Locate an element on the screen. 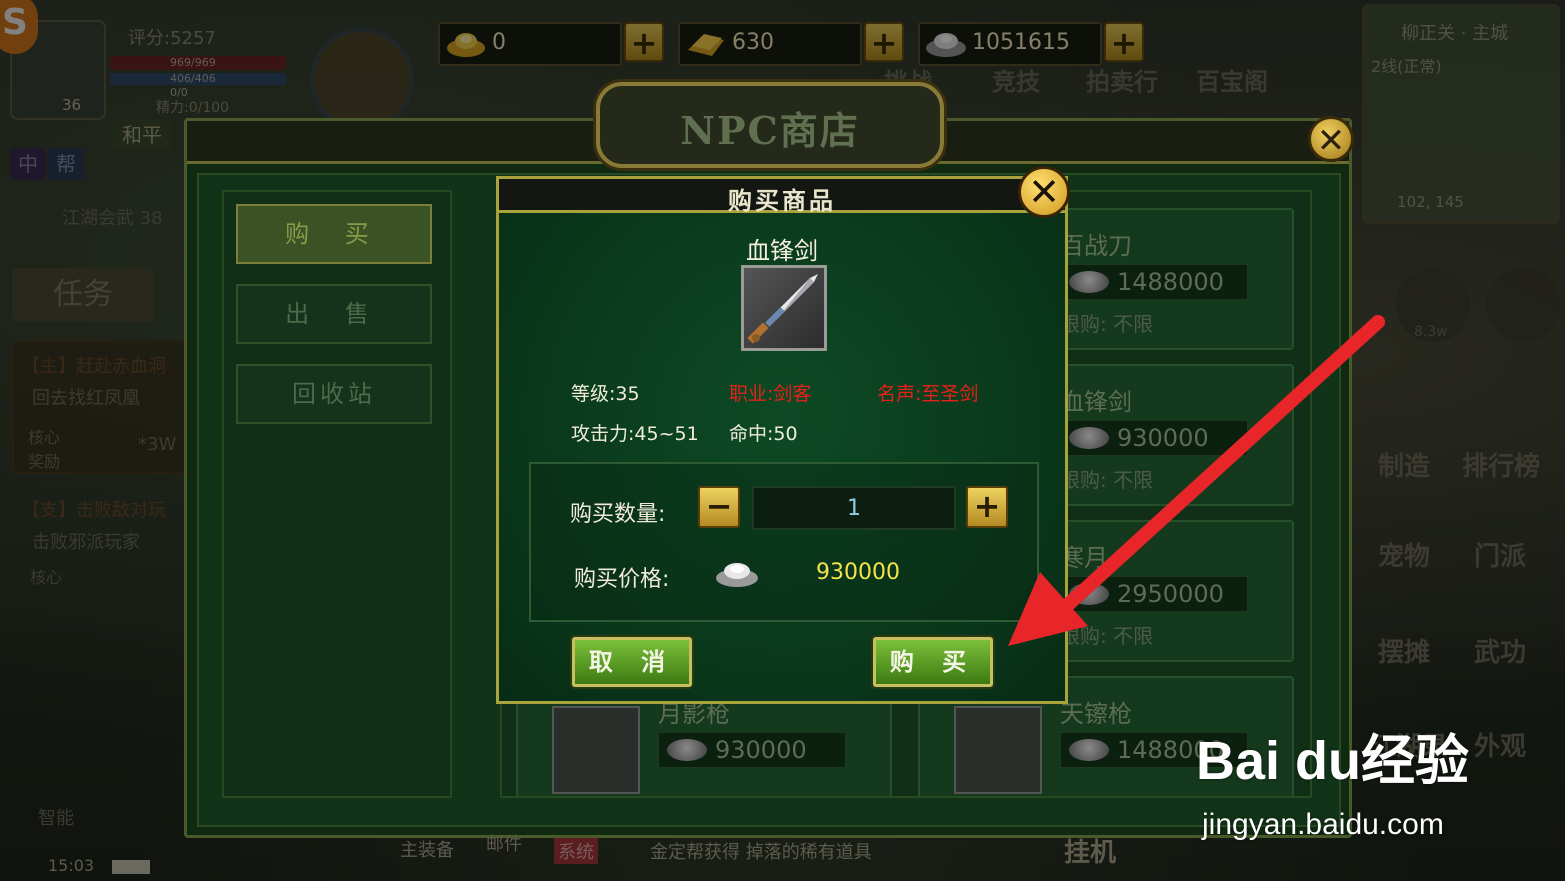 The image size is (1565, 881). cancel-button: 取 消 is located at coordinates (632, 662).